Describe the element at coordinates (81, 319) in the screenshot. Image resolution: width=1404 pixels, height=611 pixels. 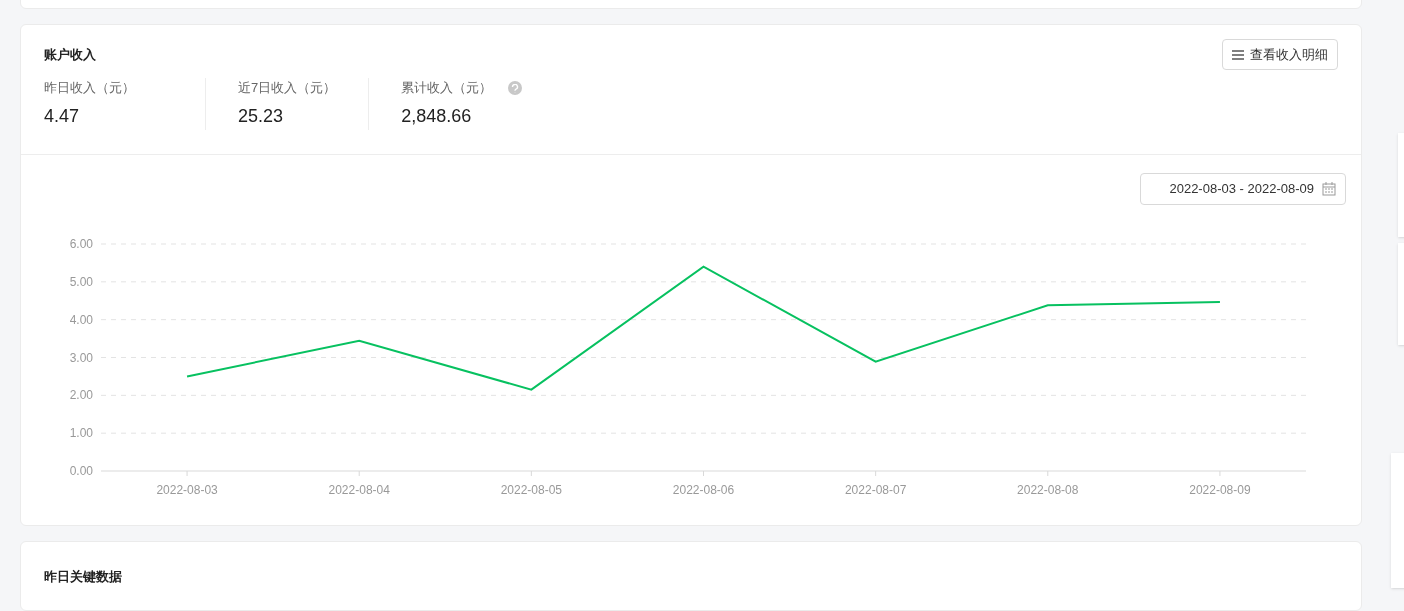
I see `y-tick-label: 4.00` at that location.